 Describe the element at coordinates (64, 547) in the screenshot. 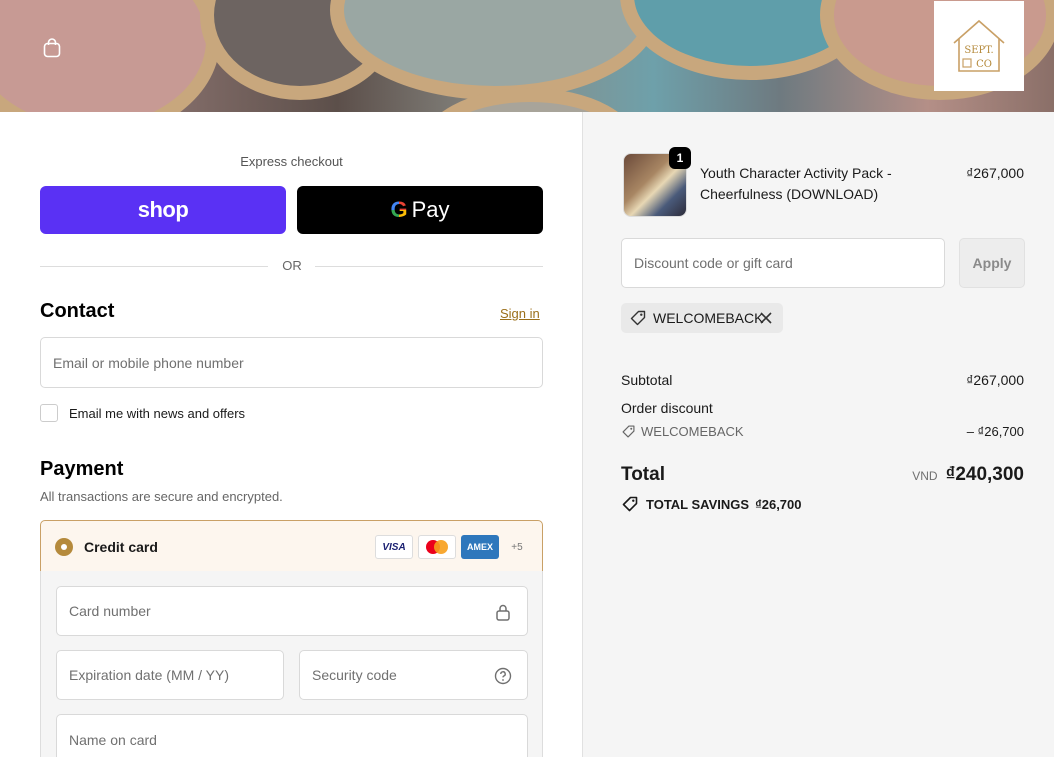

I see `credit-card-radio` at that location.